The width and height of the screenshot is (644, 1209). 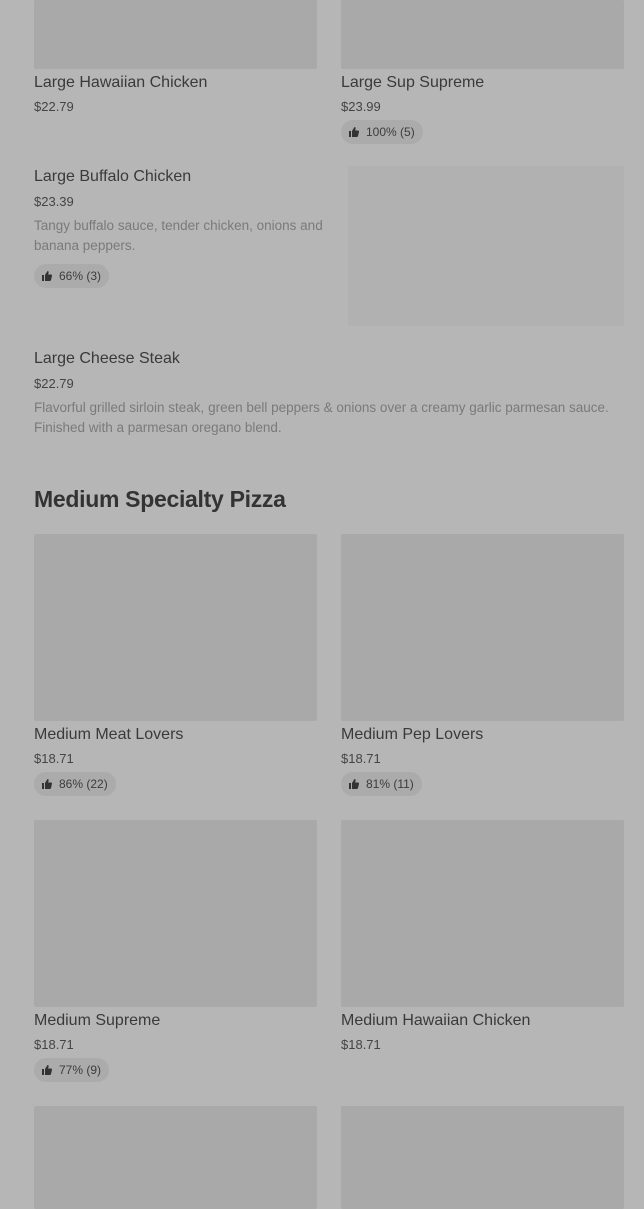 I want to click on item-name: Medium Supreme, so click(x=97, y=1020).